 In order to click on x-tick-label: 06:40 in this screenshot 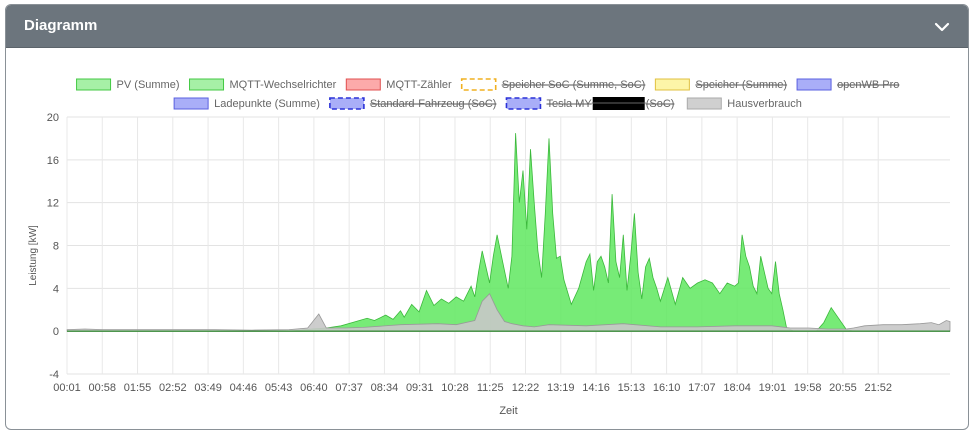, I will do `click(314, 388)`.